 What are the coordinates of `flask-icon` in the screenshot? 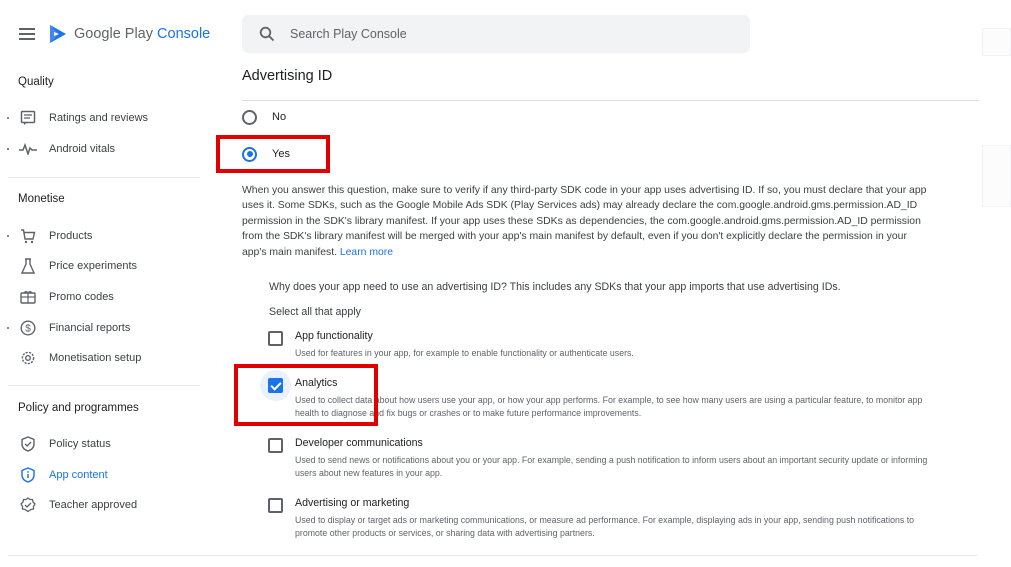 It's located at (28, 266).